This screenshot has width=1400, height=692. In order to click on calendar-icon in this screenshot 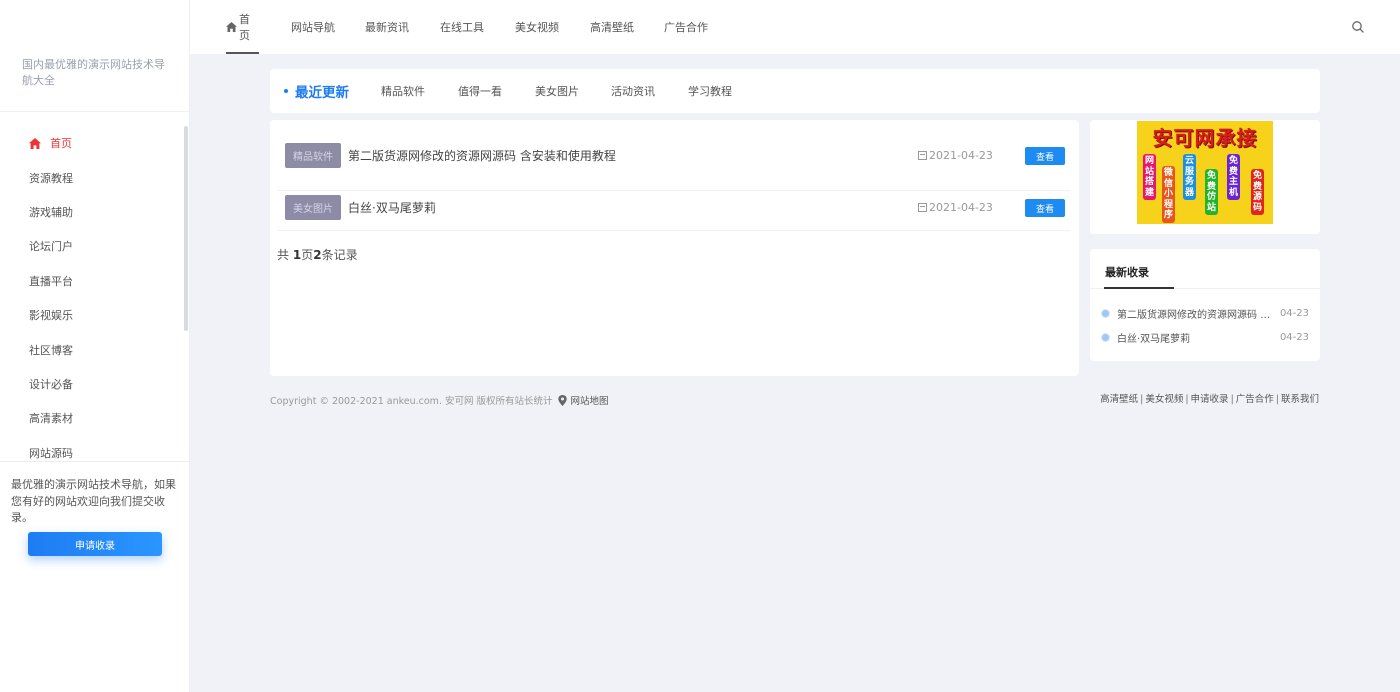, I will do `click(922, 155)`.